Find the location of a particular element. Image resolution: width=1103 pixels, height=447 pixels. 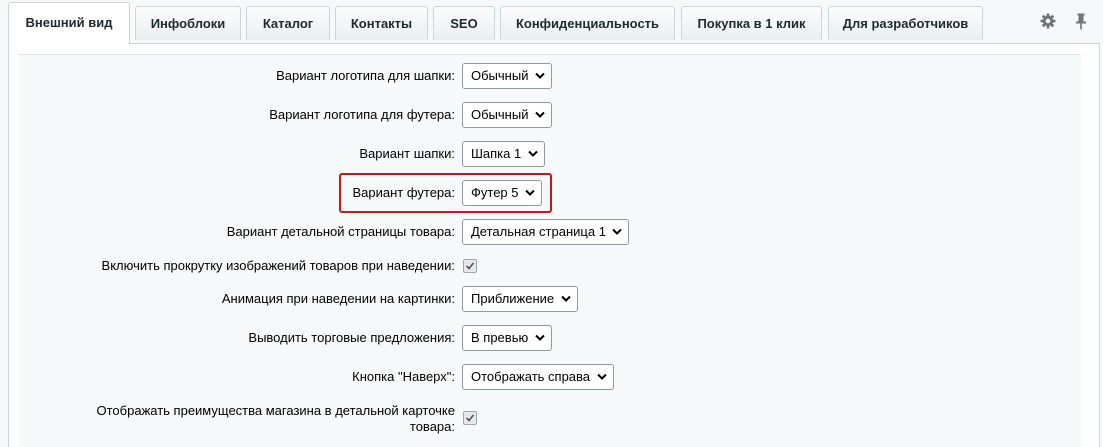

header-logo-select: Обычный is located at coordinates (507, 76).